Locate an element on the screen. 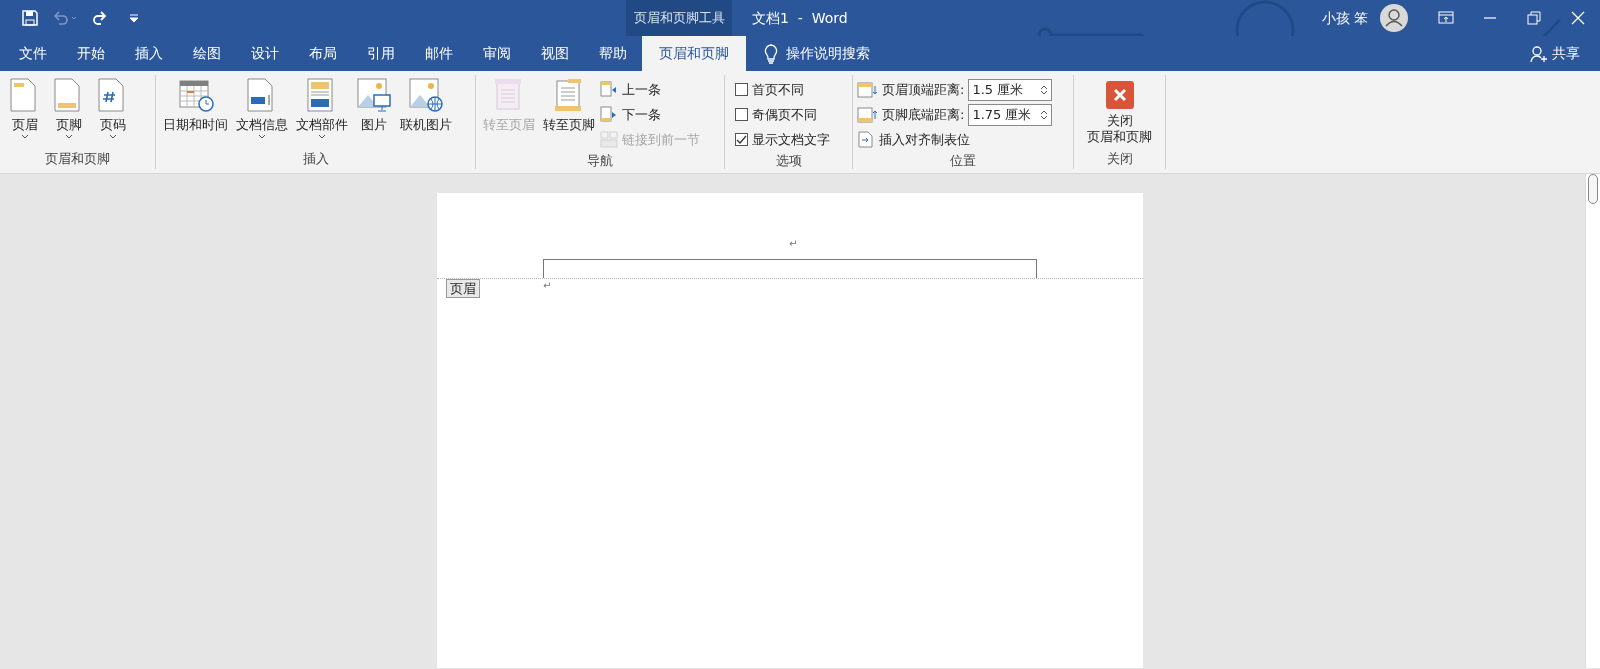 The width and height of the screenshot is (1600, 669). image-monitor-icon is located at coordinates (374, 95).